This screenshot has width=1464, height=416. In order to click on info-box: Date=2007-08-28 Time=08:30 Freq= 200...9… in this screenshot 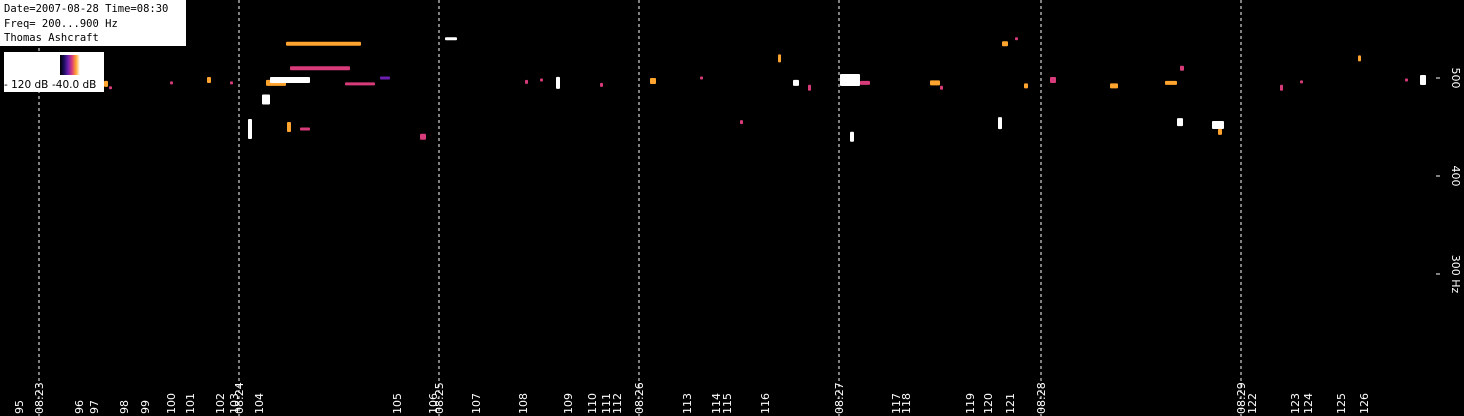, I will do `click(93, 23)`.